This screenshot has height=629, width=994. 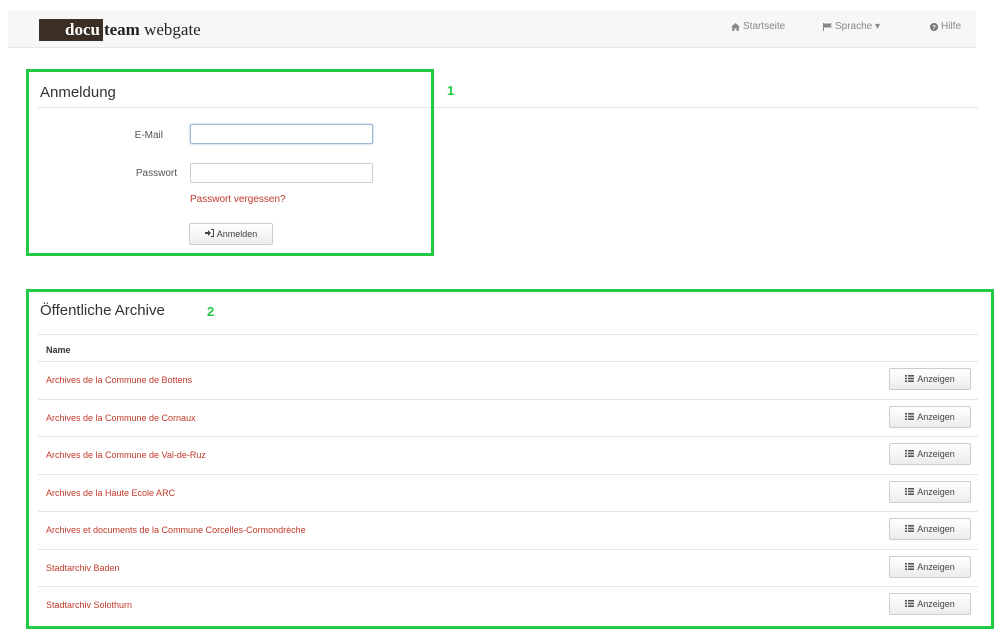 What do you see at coordinates (858, 26) in the screenshot?
I see `nav-language-label: Sprache ▾` at bounding box center [858, 26].